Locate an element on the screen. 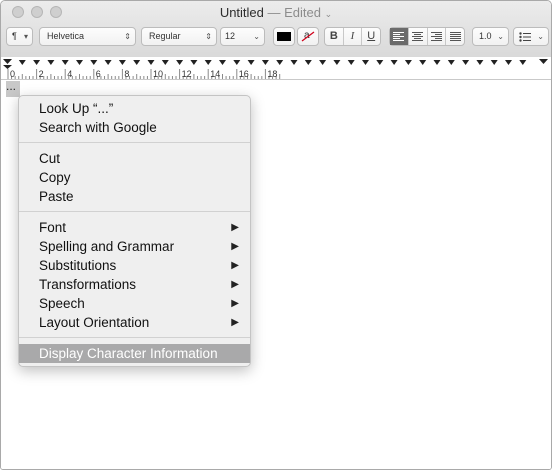 Image resolution: width=552 pixels, height=470 pixels. text-color-well is located at coordinates (284, 36).